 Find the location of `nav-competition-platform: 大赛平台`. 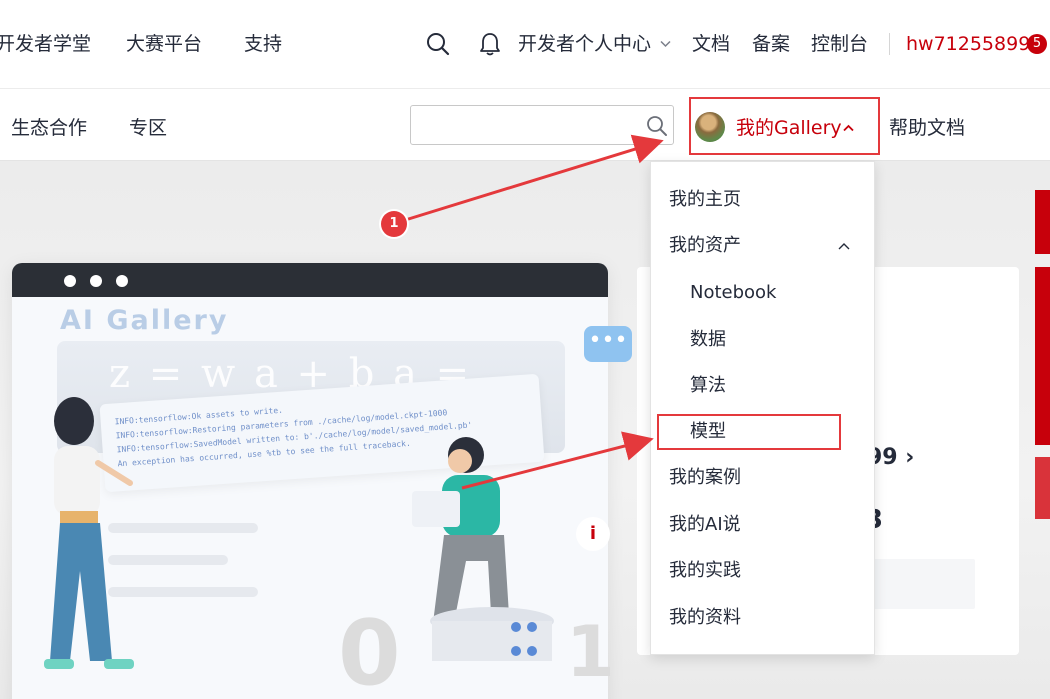

nav-competition-platform: 大赛平台 is located at coordinates (164, 44).